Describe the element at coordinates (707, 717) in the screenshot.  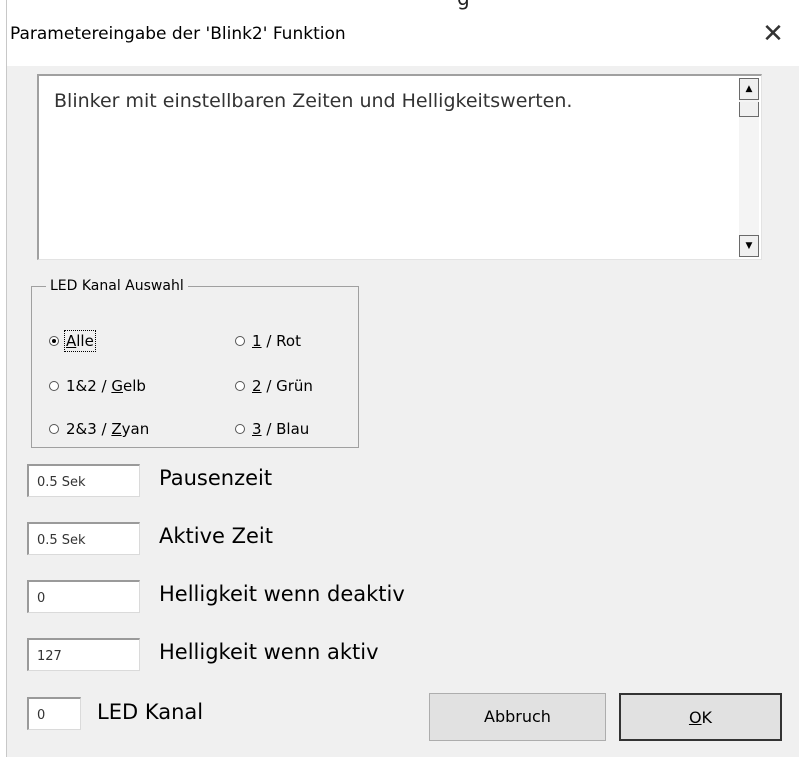
I see `ok-label-rest: K` at that location.